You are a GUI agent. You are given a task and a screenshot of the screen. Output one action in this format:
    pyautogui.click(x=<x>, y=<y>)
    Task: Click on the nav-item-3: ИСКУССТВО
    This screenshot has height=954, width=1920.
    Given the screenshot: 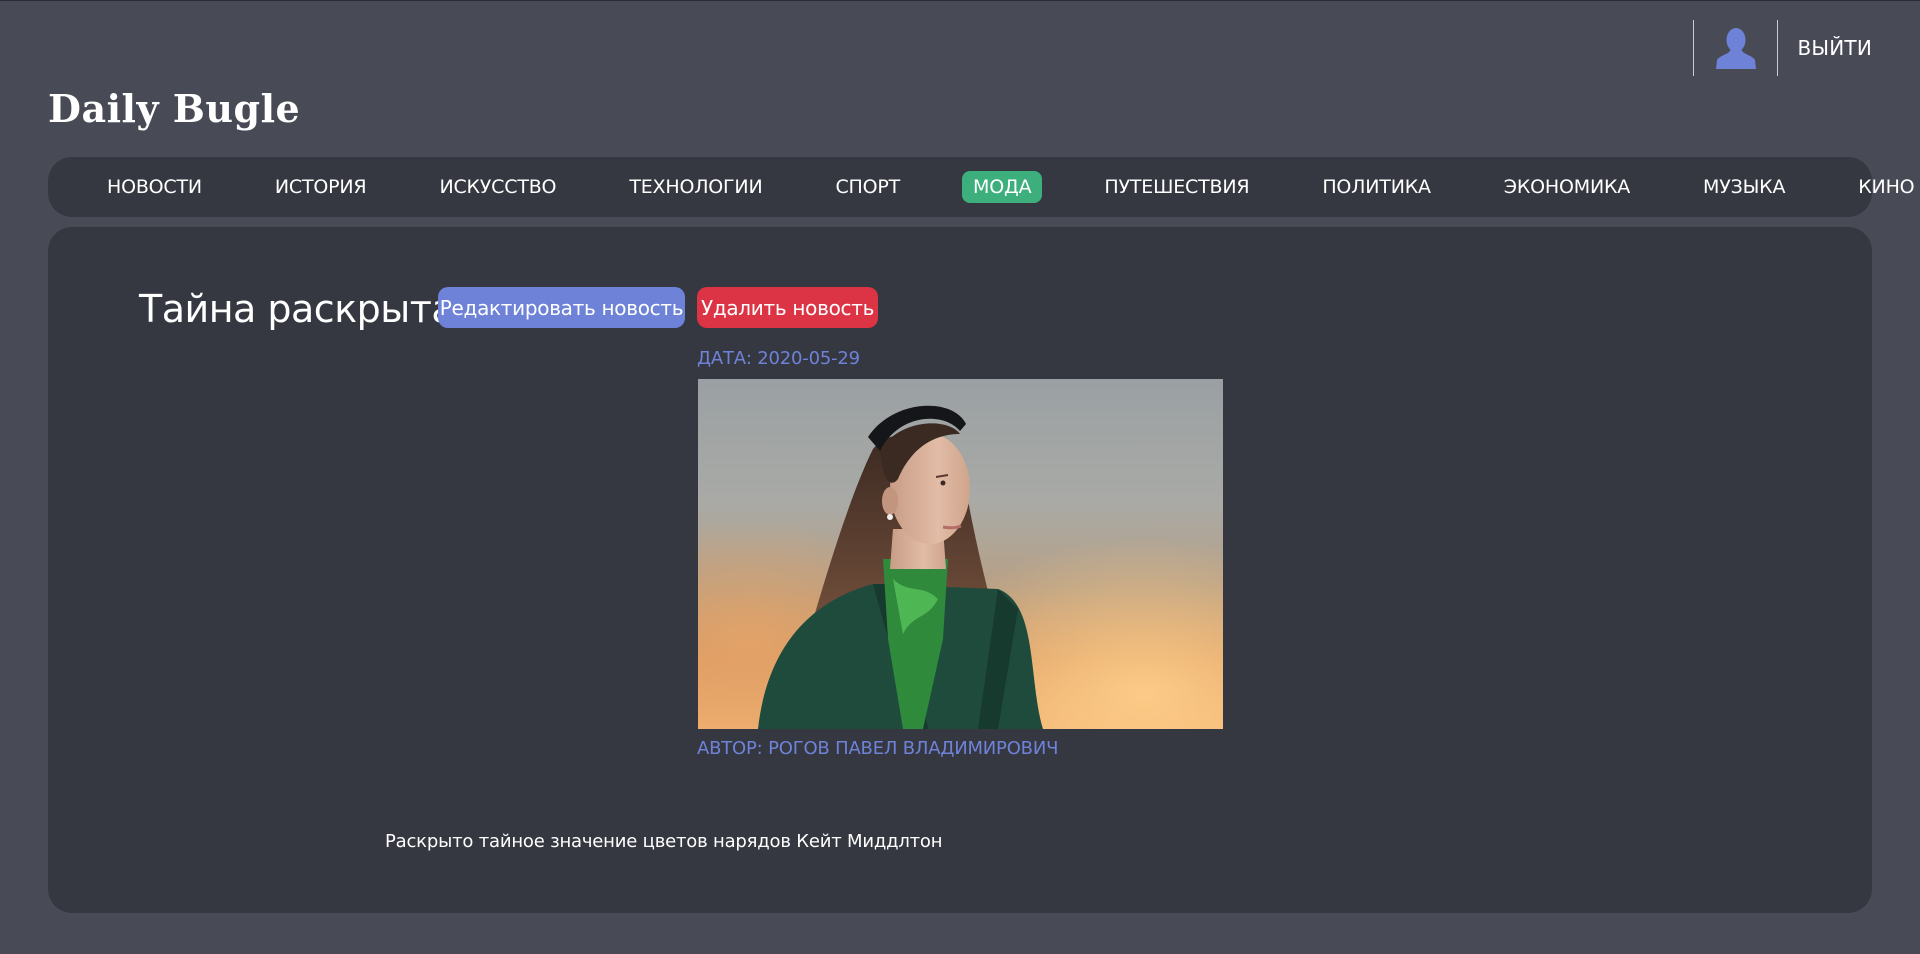 What is the action you would take?
    pyautogui.click(x=497, y=187)
    